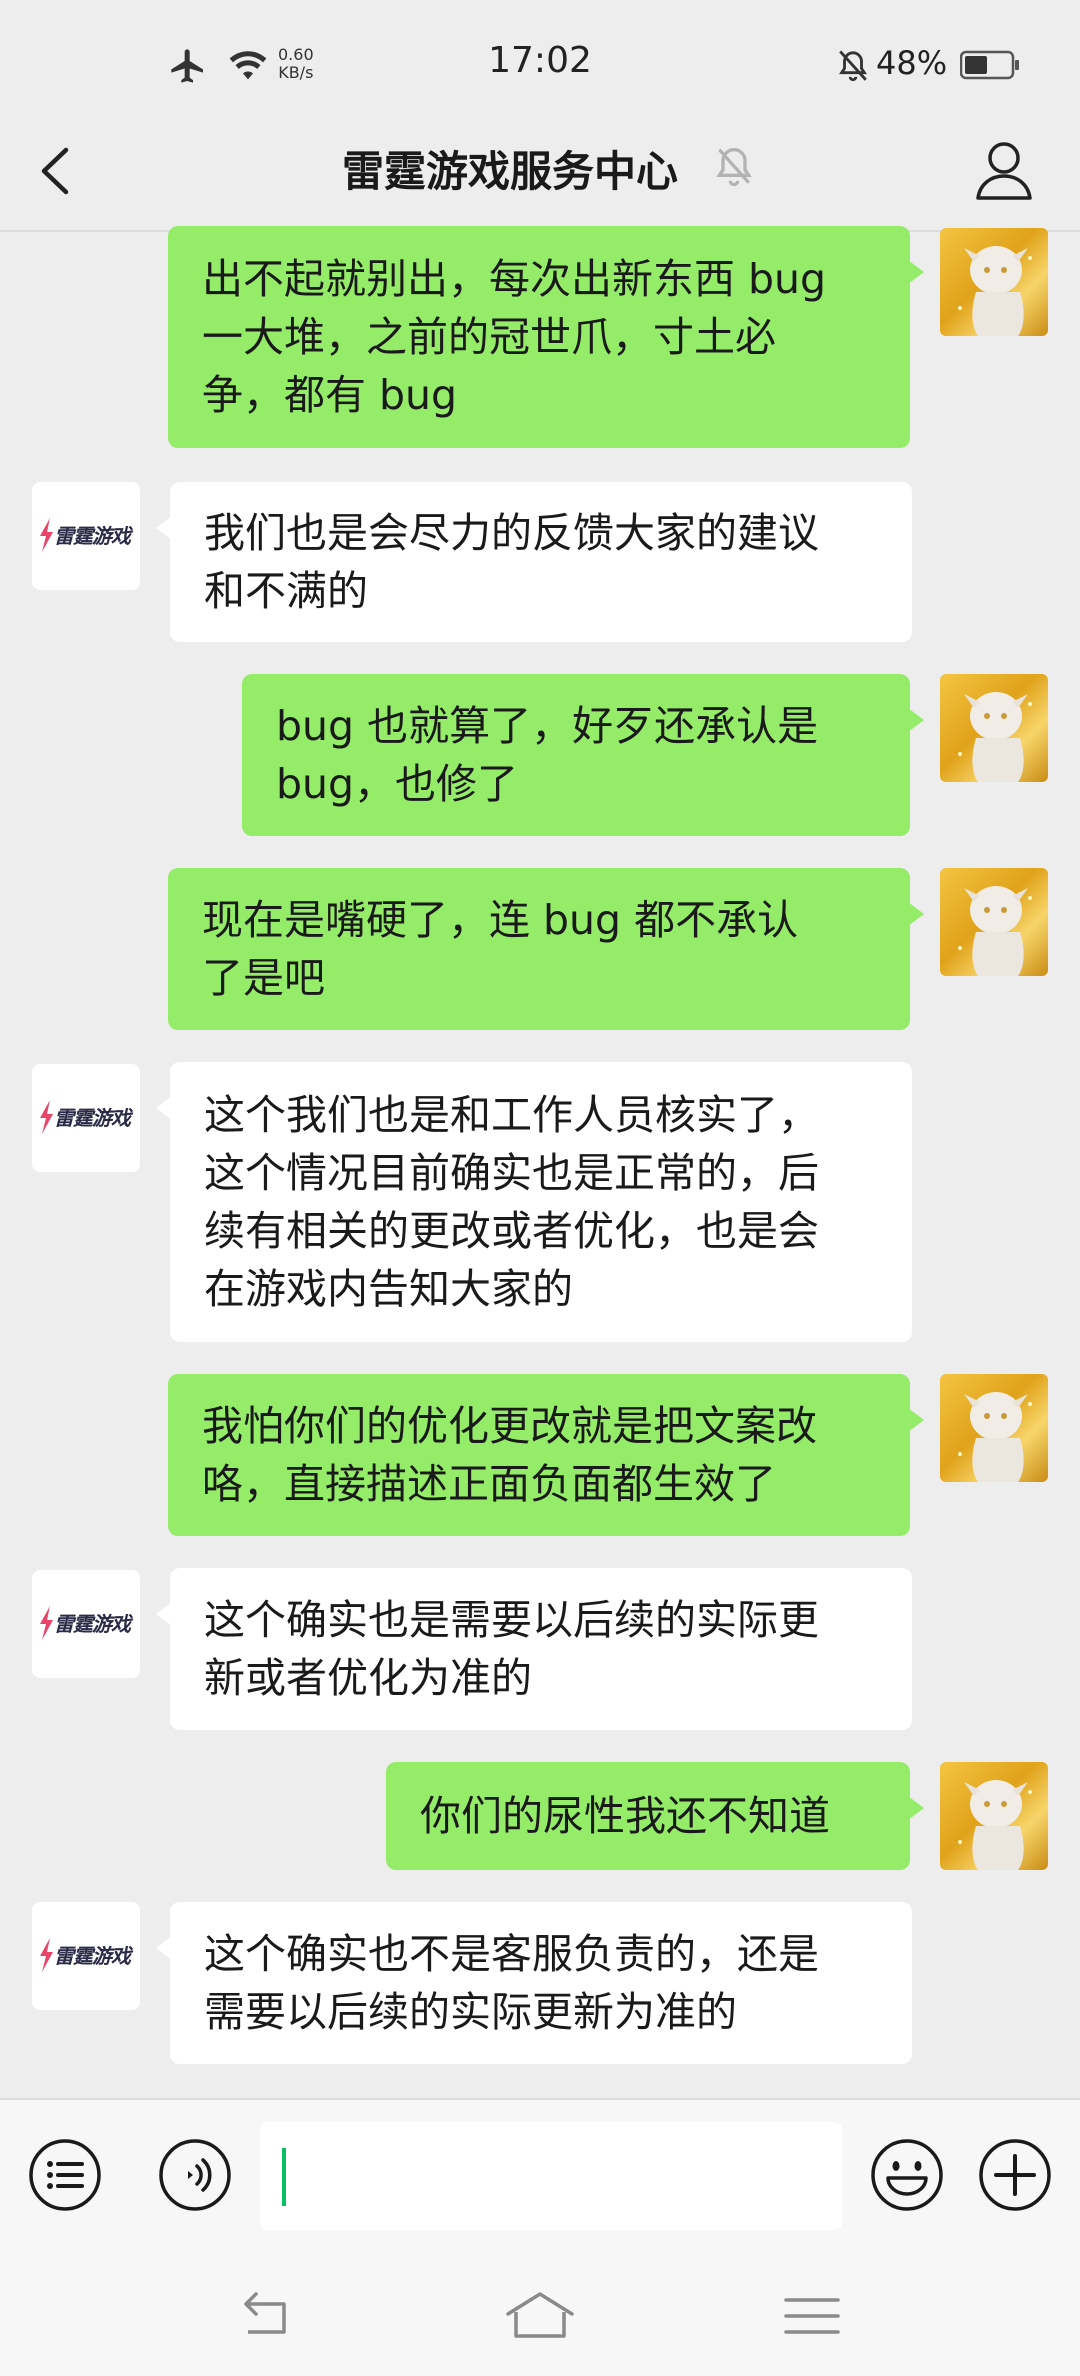 The image size is (1080, 2376). I want to click on plus-icon, so click(1015, 2175).